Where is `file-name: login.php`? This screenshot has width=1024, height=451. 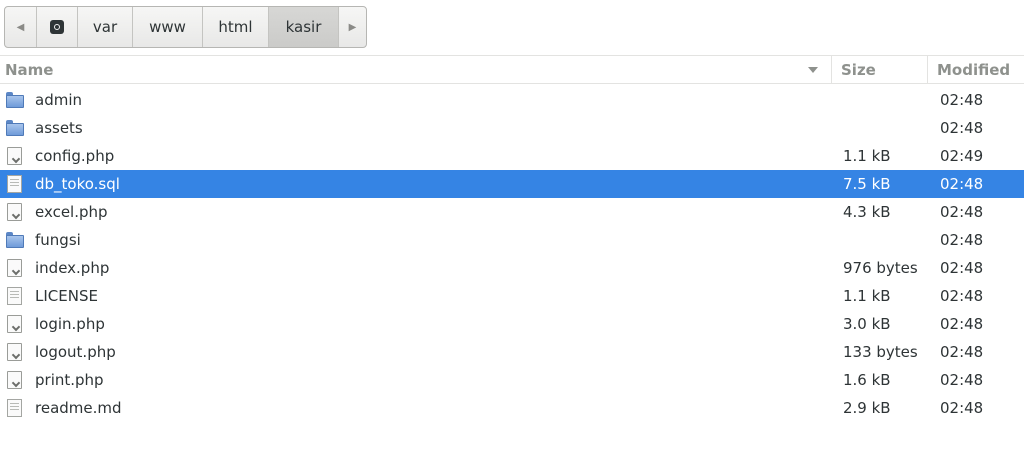 file-name: login.php is located at coordinates (70, 324).